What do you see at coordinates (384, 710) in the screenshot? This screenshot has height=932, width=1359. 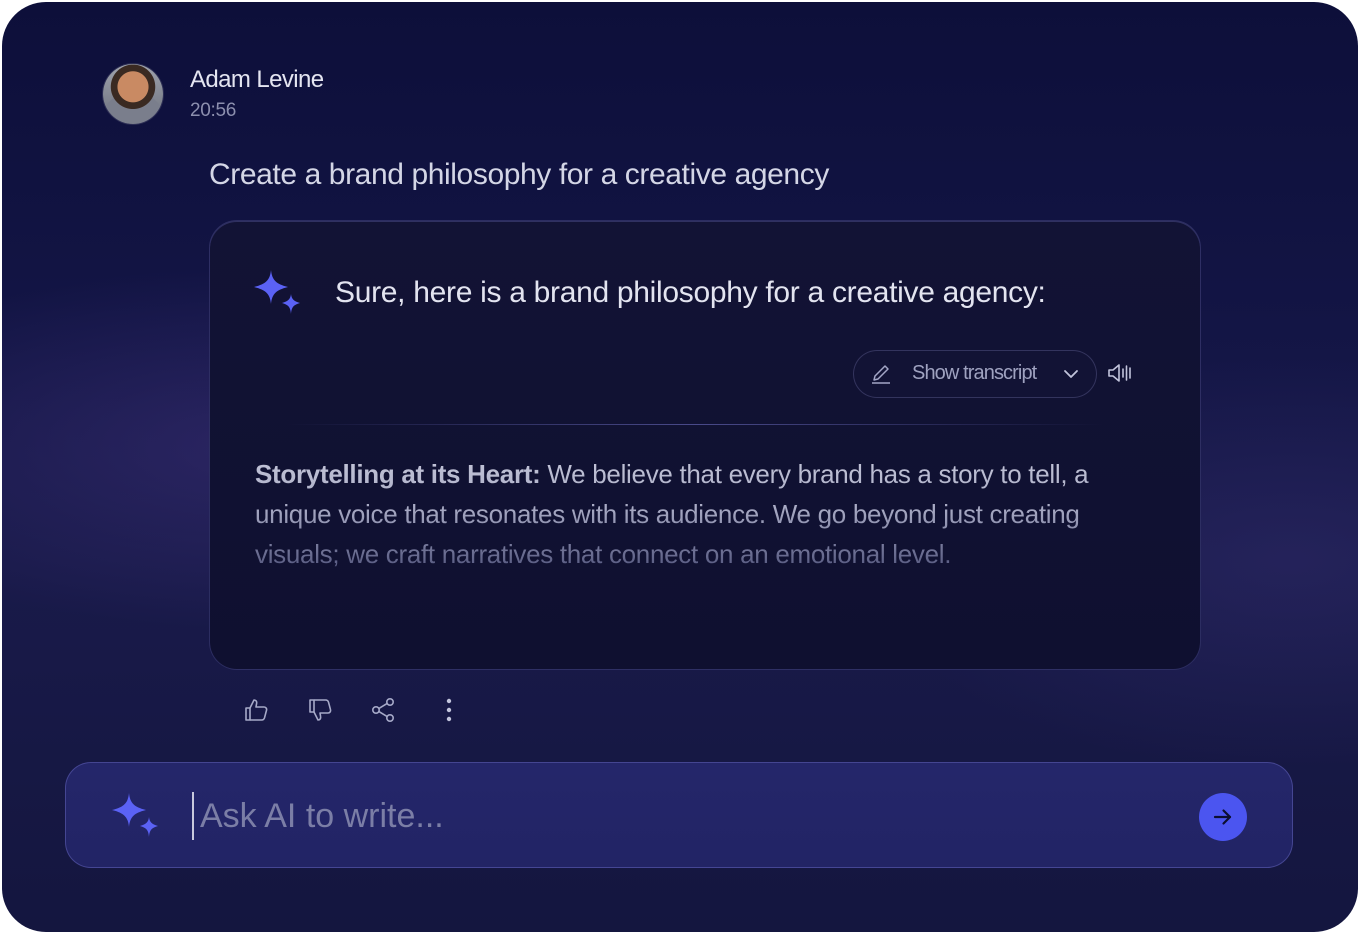 I see `share-icon` at bounding box center [384, 710].